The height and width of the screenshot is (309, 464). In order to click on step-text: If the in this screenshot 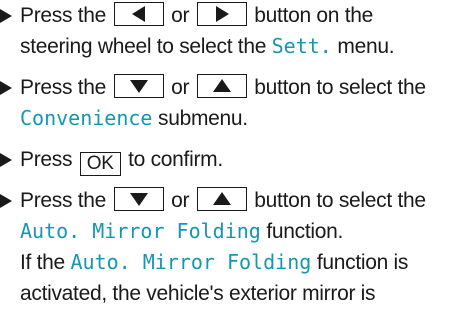, I will do `click(42, 262)`.